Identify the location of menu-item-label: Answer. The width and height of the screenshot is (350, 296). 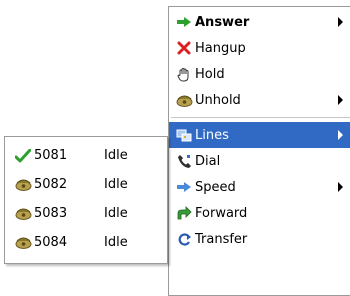
(222, 22).